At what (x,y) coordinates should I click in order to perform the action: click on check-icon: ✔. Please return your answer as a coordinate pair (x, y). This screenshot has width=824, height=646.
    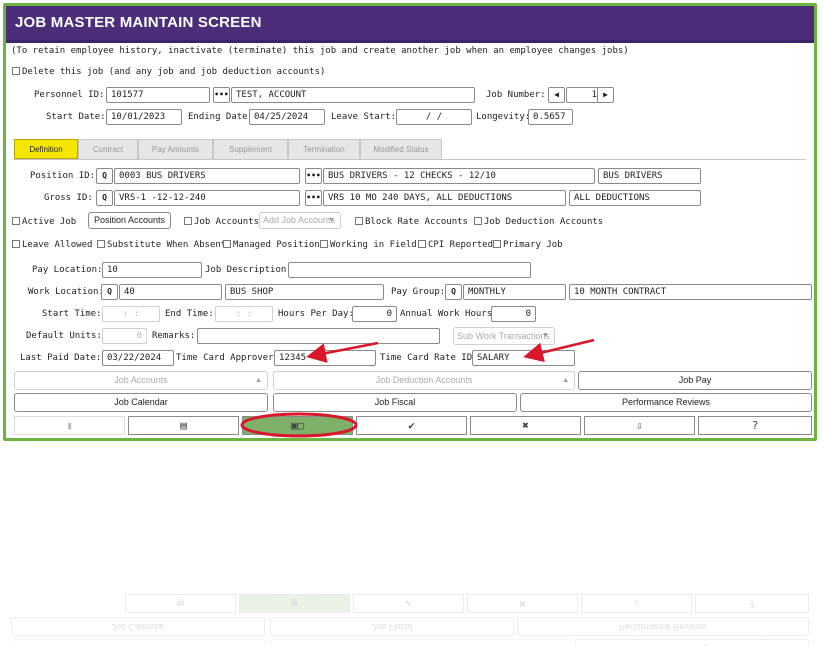
    Looking at the image, I should click on (411, 425).